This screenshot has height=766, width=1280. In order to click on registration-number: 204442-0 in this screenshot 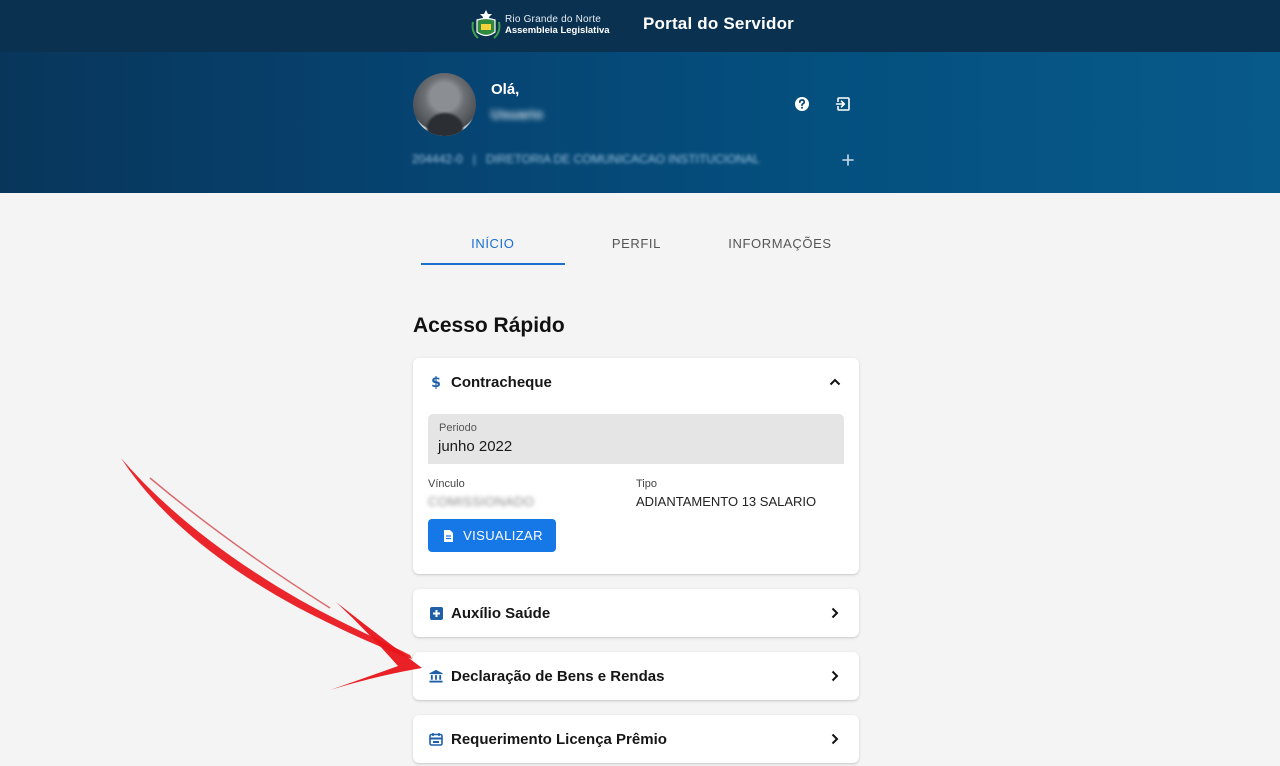, I will do `click(437, 159)`.